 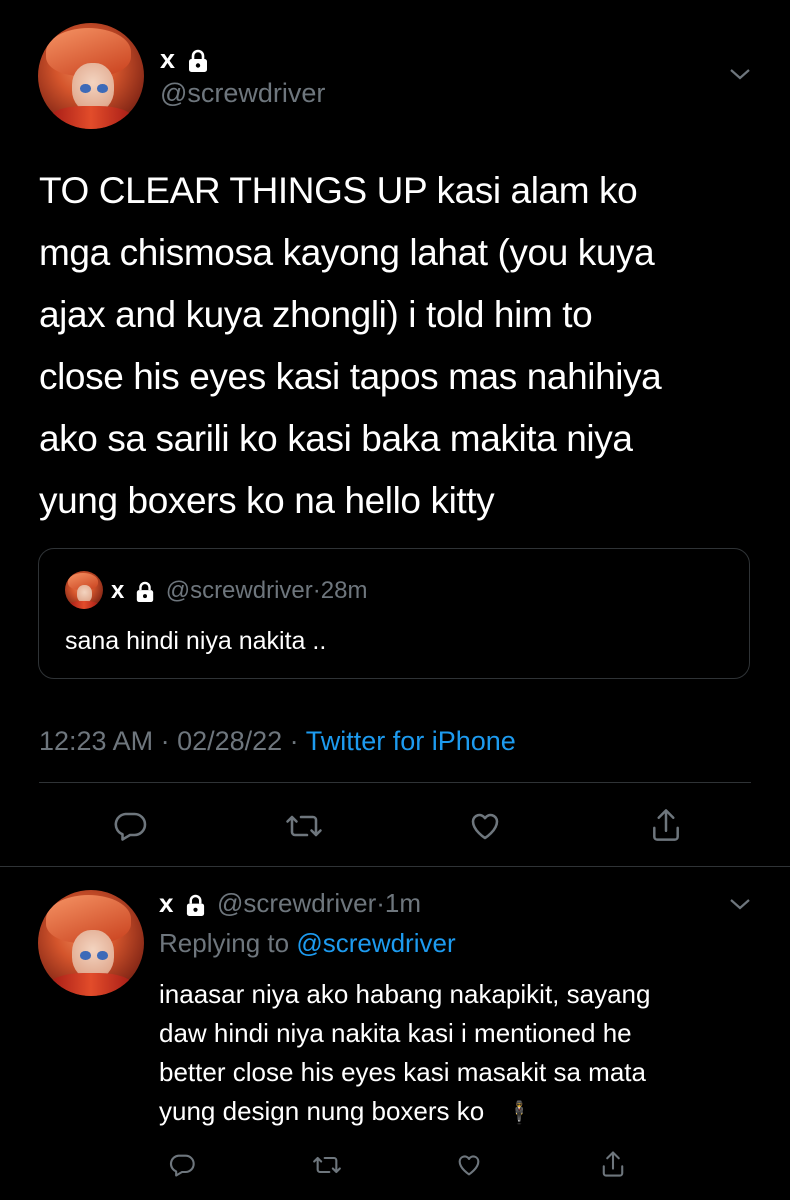 What do you see at coordinates (91, 943) in the screenshot?
I see `reply-avatar` at bounding box center [91, 943].